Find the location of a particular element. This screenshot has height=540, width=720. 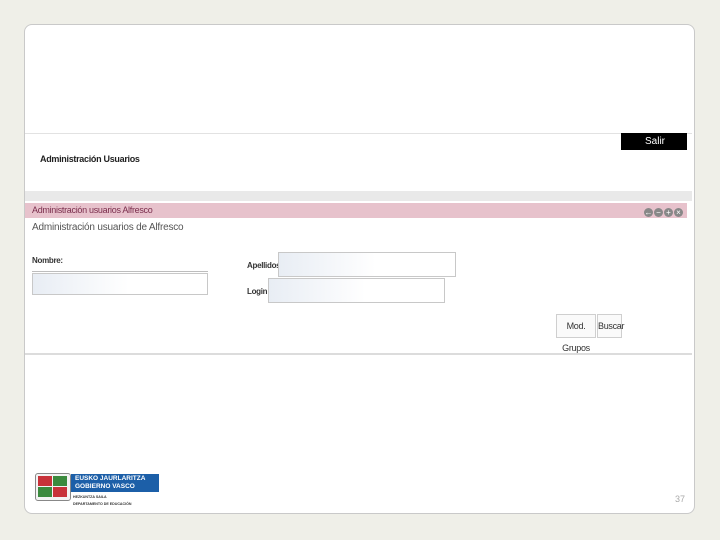

minimize-icon: − is located at coordinates (658, 212).